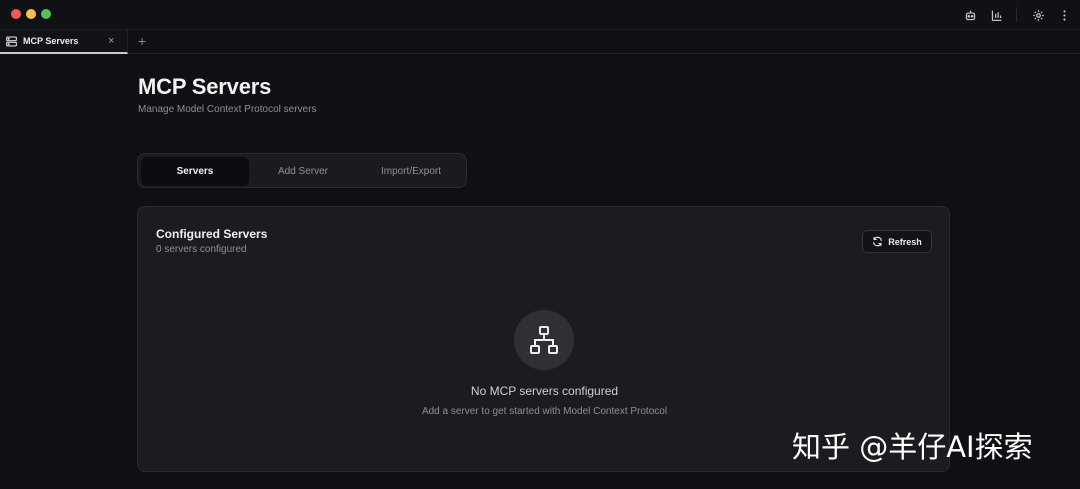 The width and height of the screenshot is (1080, 489). Describe the element at coordinates (1016, 14) in the screenshot. I see `titlebar-divider` at that location.